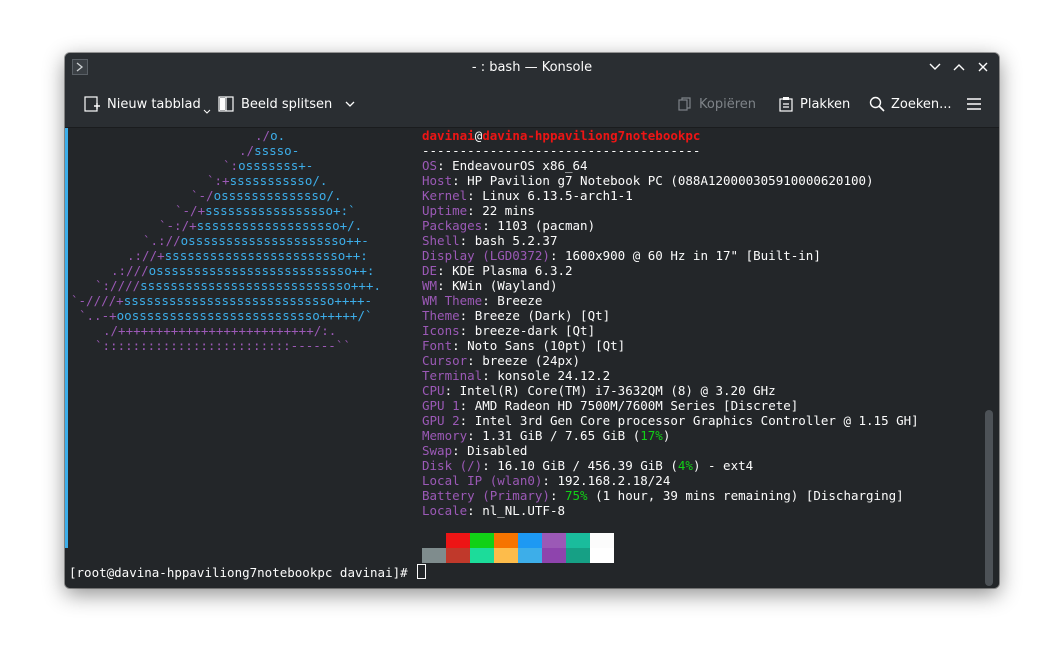 The width and height of the screenshot is (1064, 666). Describe the element at coordinates (983, 67) in the screenshot. I see `close-button` at that location.